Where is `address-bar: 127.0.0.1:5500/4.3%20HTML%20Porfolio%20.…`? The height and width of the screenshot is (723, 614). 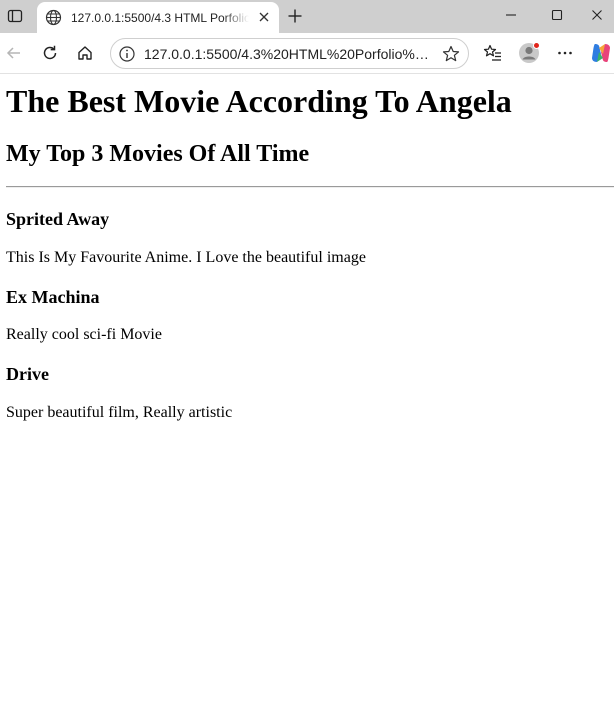
address-bar: 127.0.0.1:5500/4.3%20HTML%20Porfolio%20.… is located at coordinates (289, 53).